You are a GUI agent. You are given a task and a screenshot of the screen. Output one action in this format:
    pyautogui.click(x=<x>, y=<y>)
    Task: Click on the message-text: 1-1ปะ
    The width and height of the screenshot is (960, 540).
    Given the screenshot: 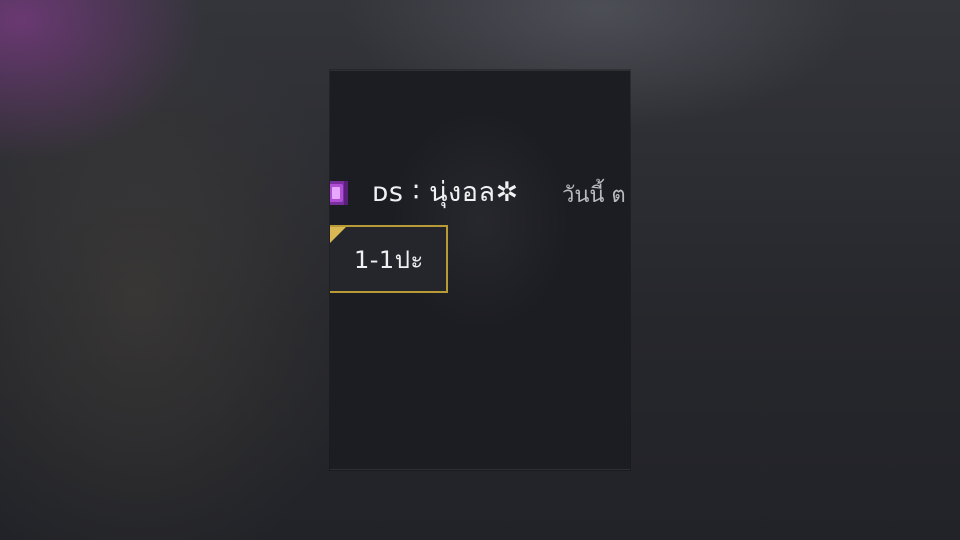 What is the action you would take?
    pyautogui.click(x=389, y=259)
    